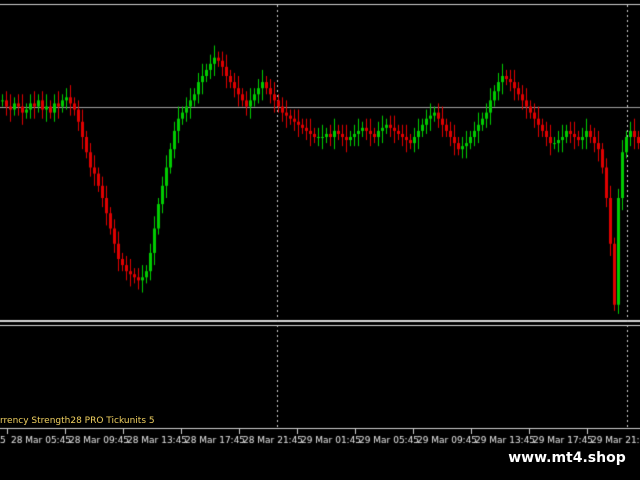  What do you see at coordinates (567, 458) in the screenshot?
I see `watermark: www.mt4.shop` at bounding box center [567, 458].